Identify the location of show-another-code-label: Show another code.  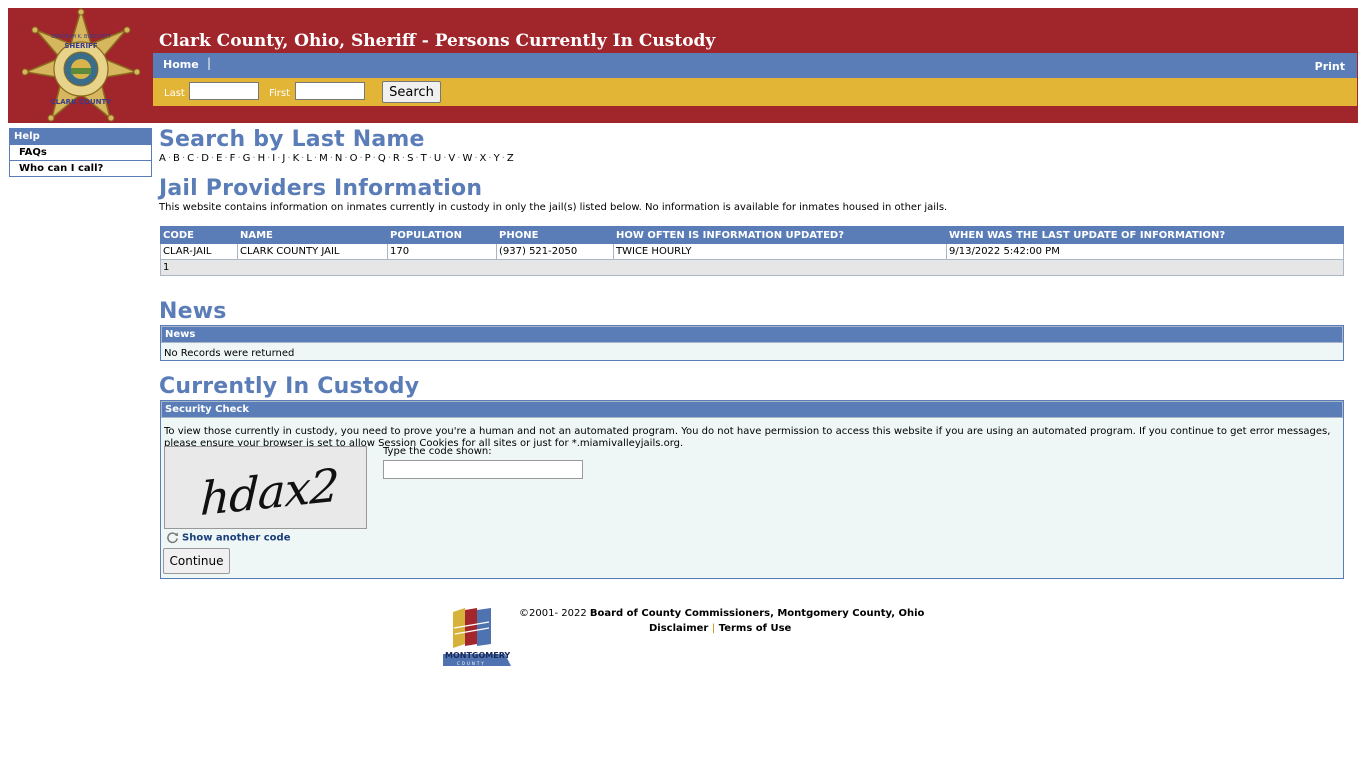
(236, 538).